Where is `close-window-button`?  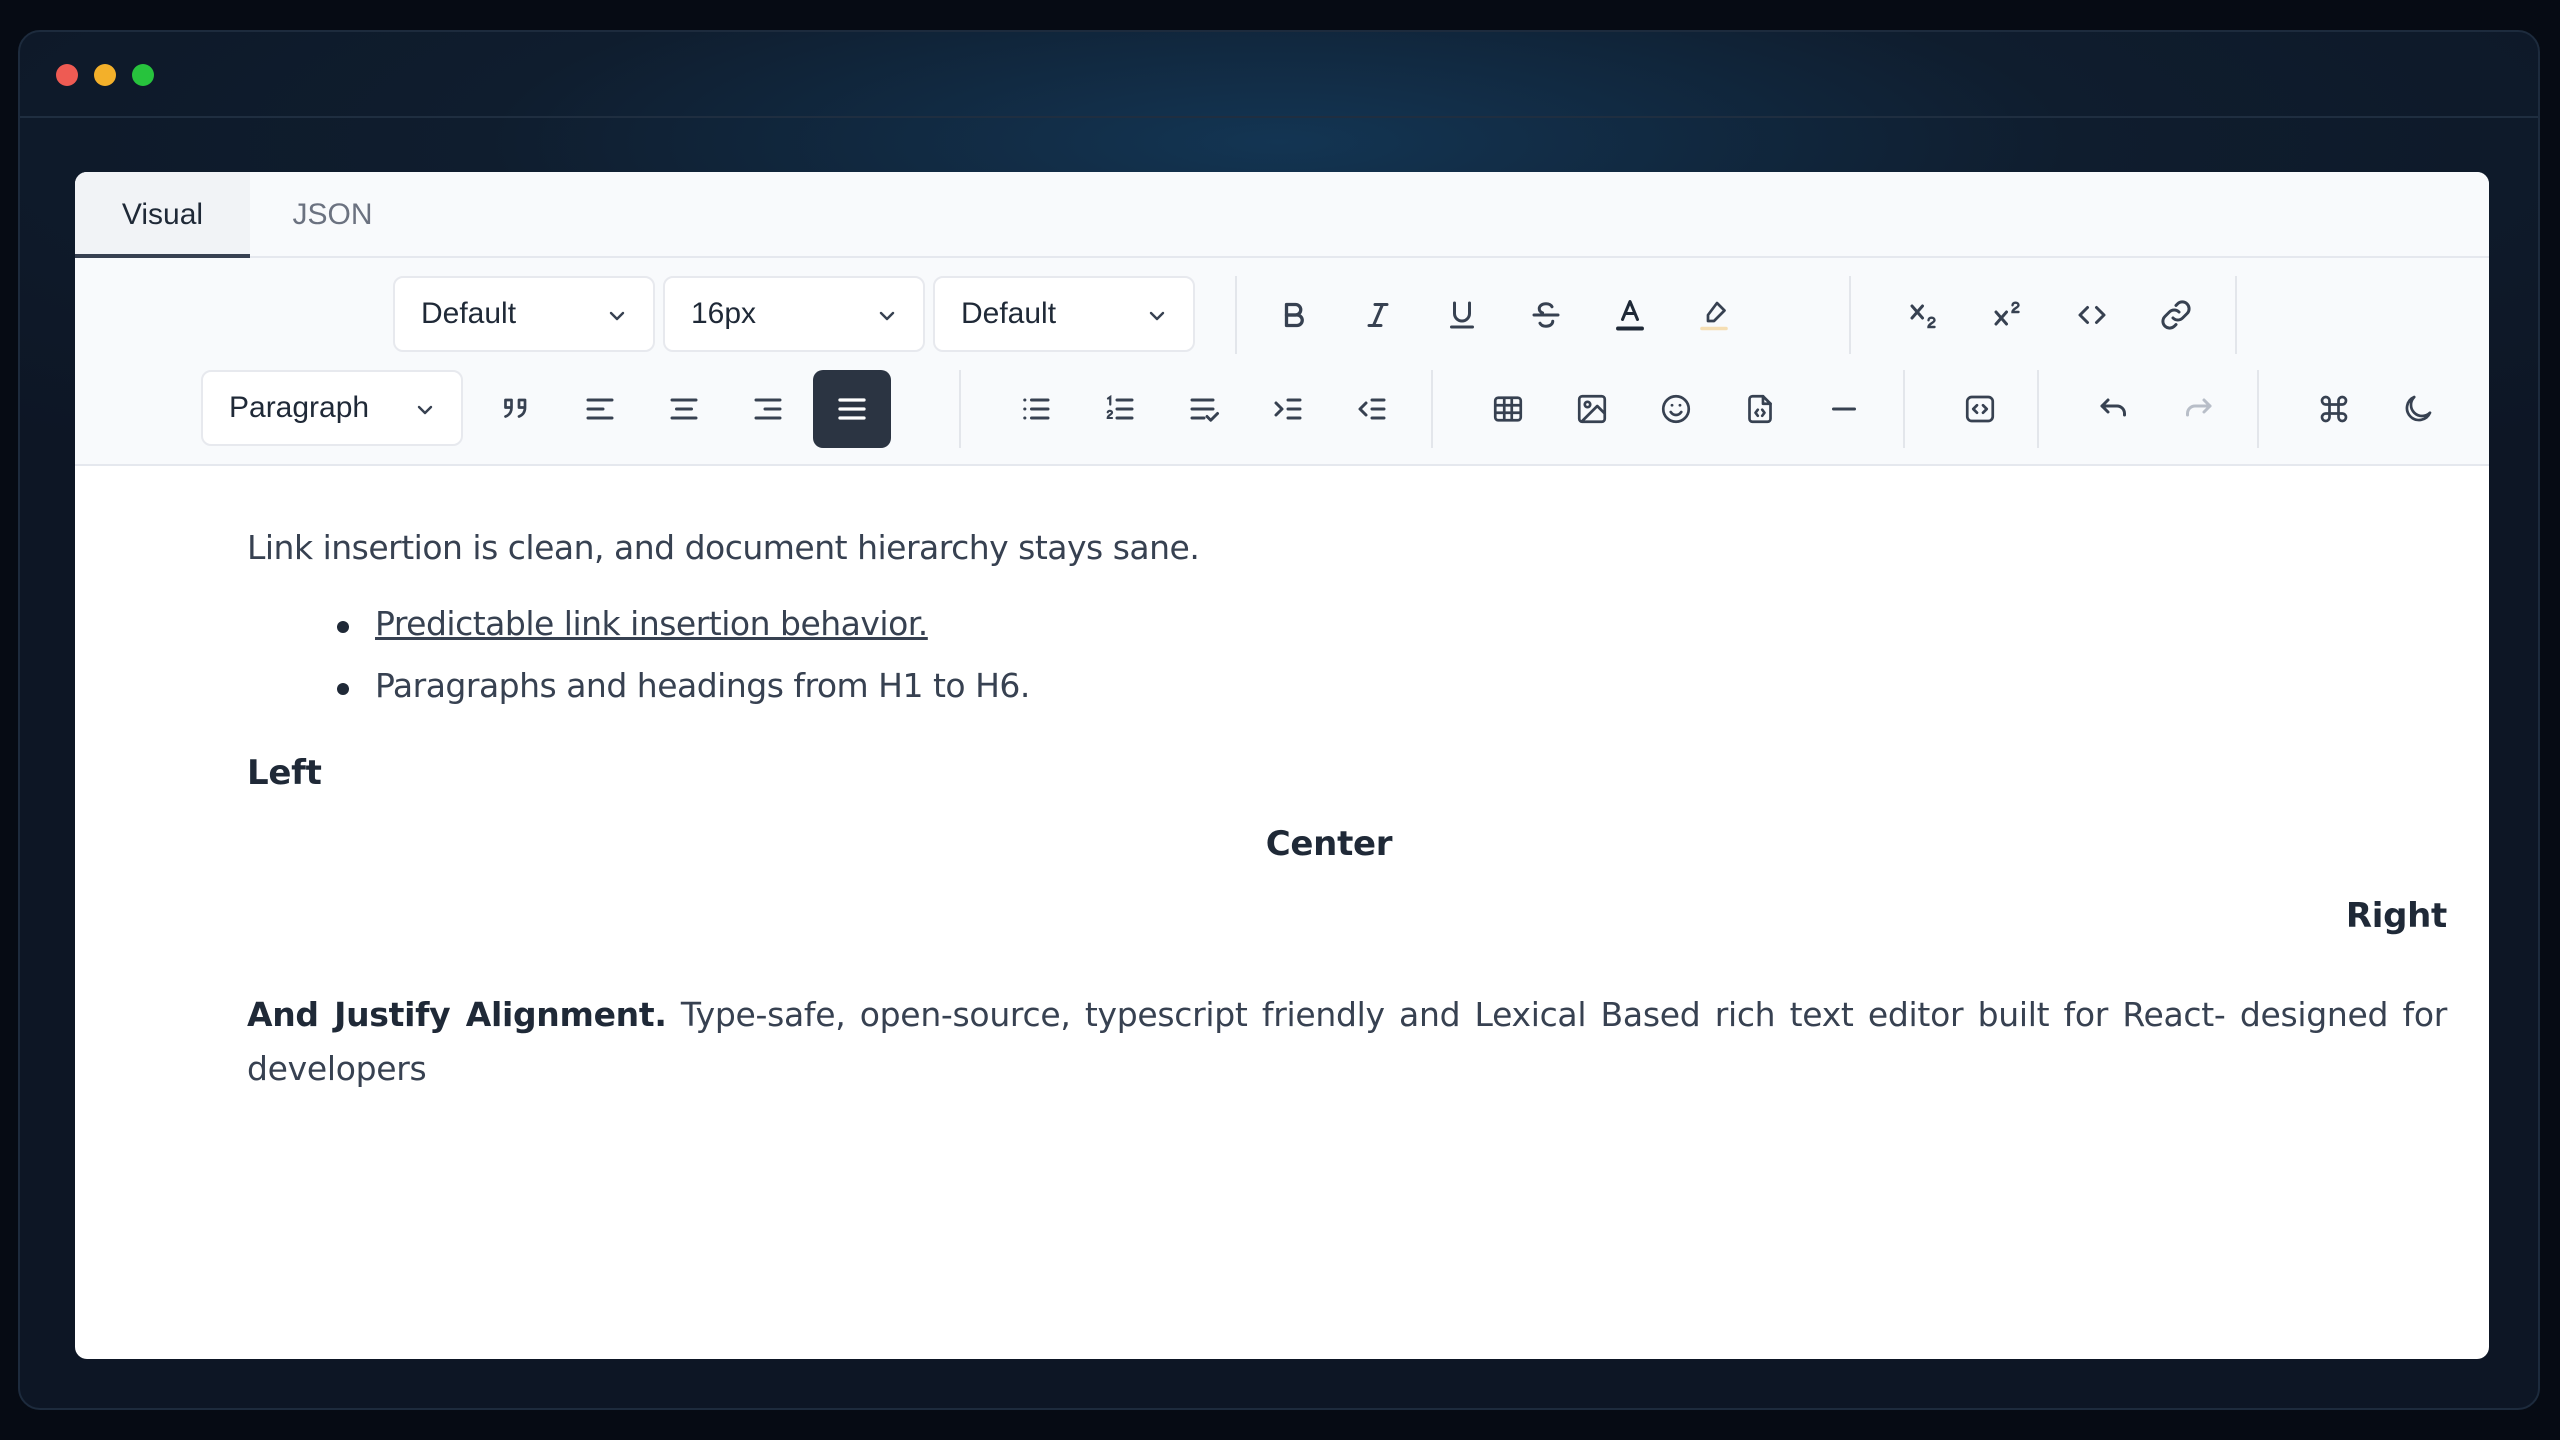
close-window-button is located at coordinates (67, 75).